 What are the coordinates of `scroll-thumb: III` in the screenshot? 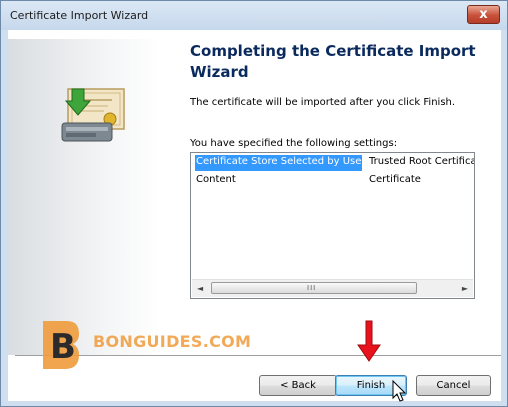 It's located at (314, 288).